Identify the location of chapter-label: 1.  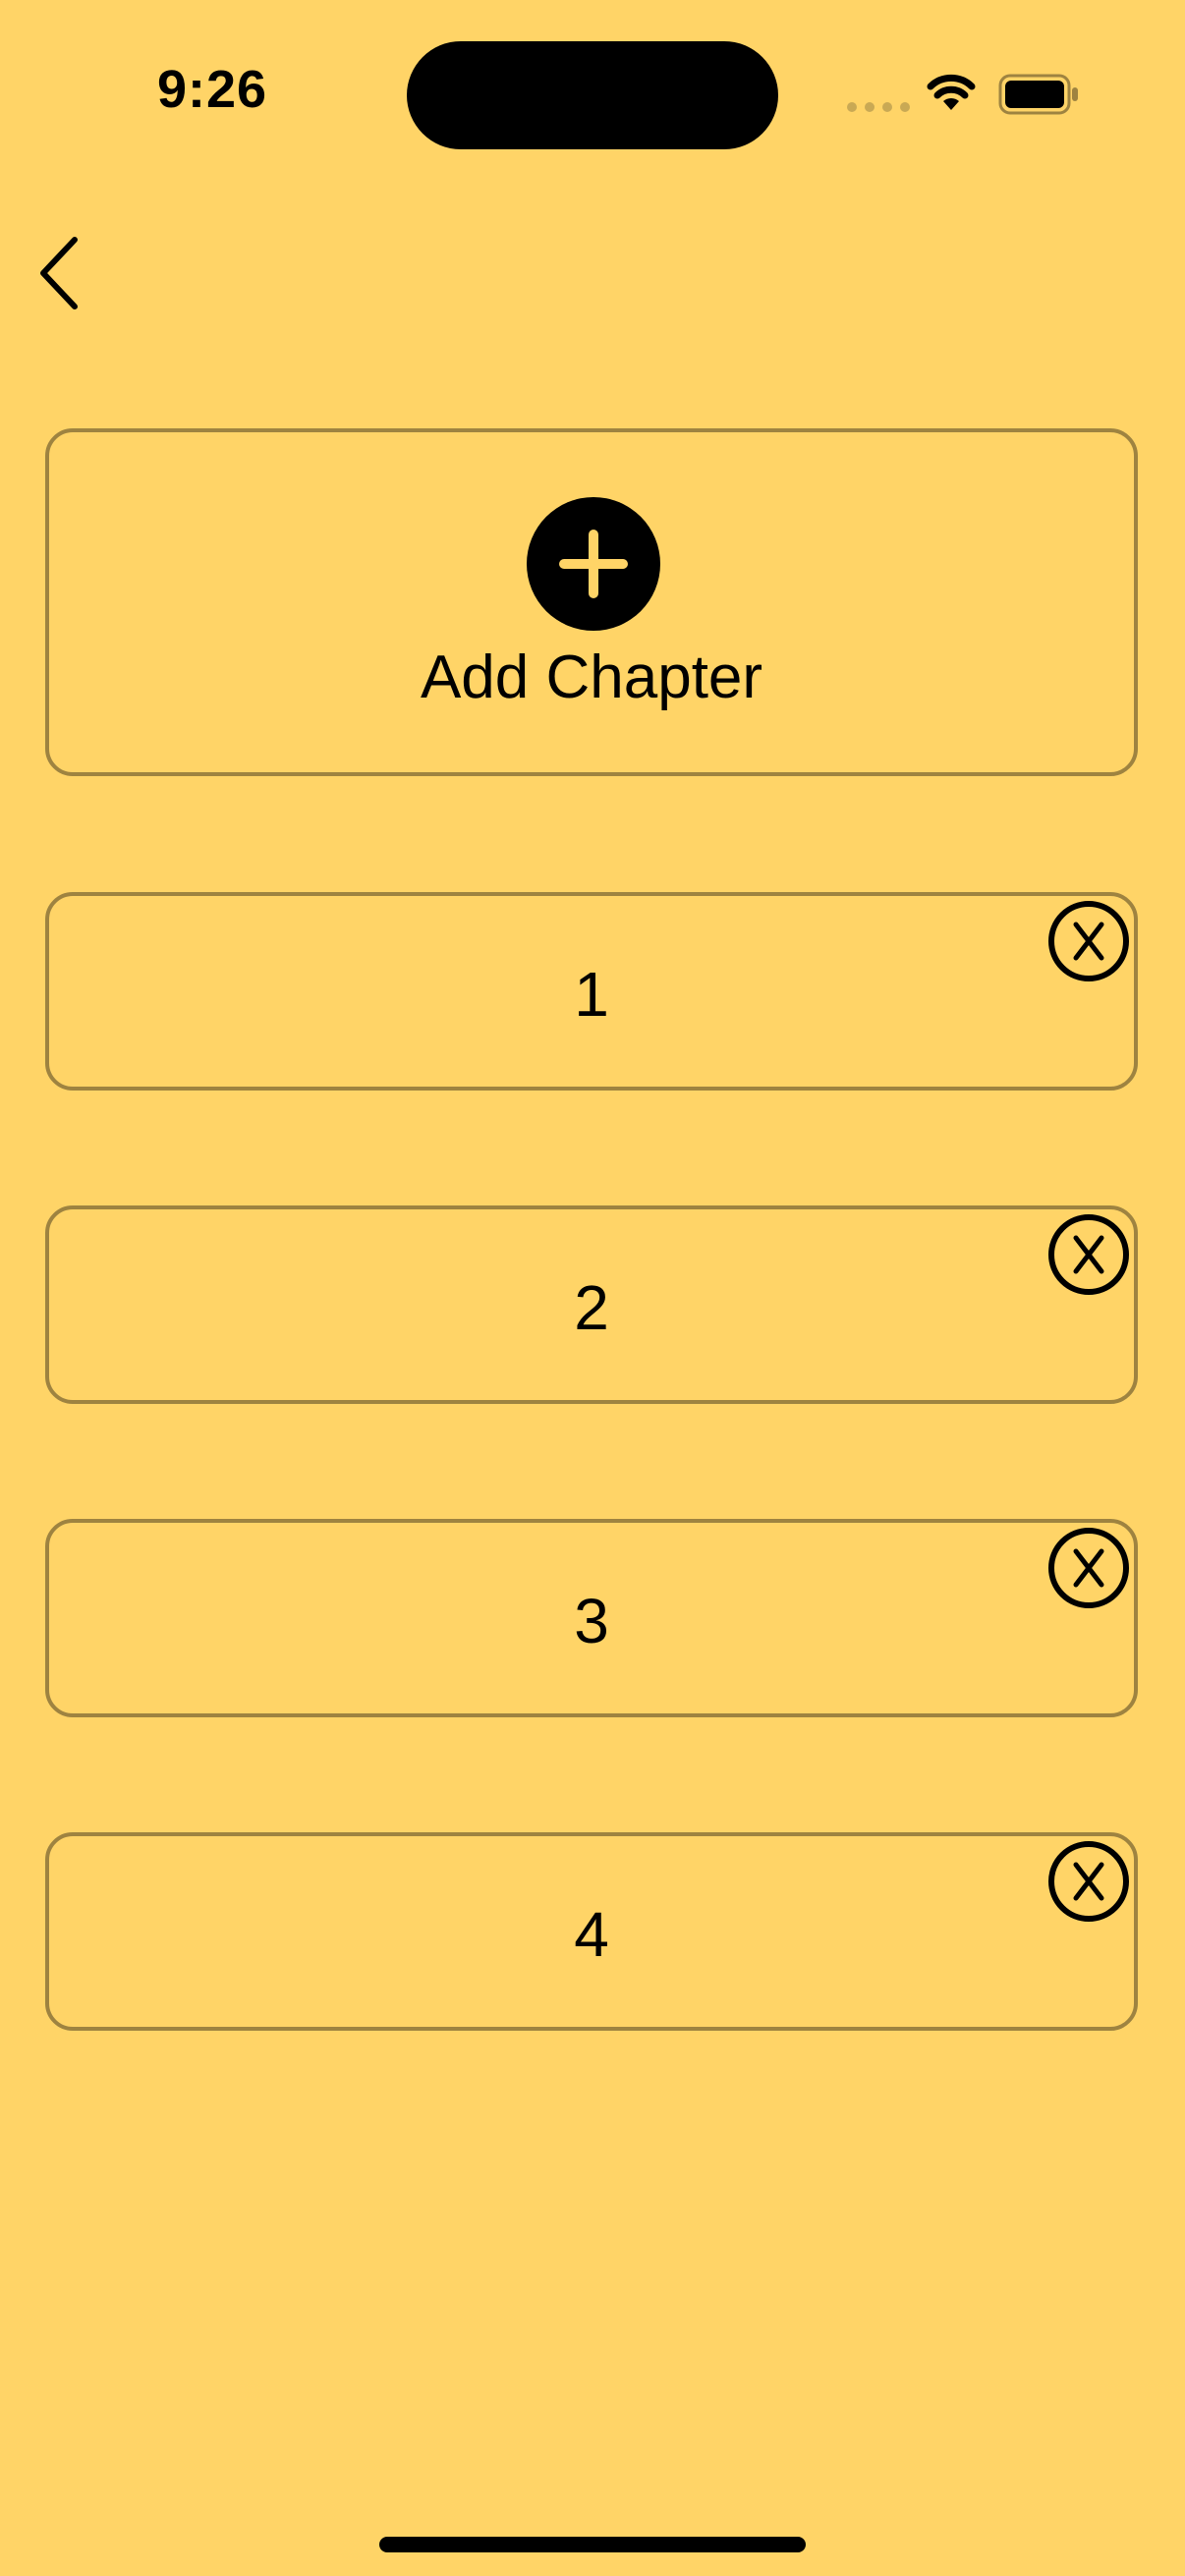
(592, 994).